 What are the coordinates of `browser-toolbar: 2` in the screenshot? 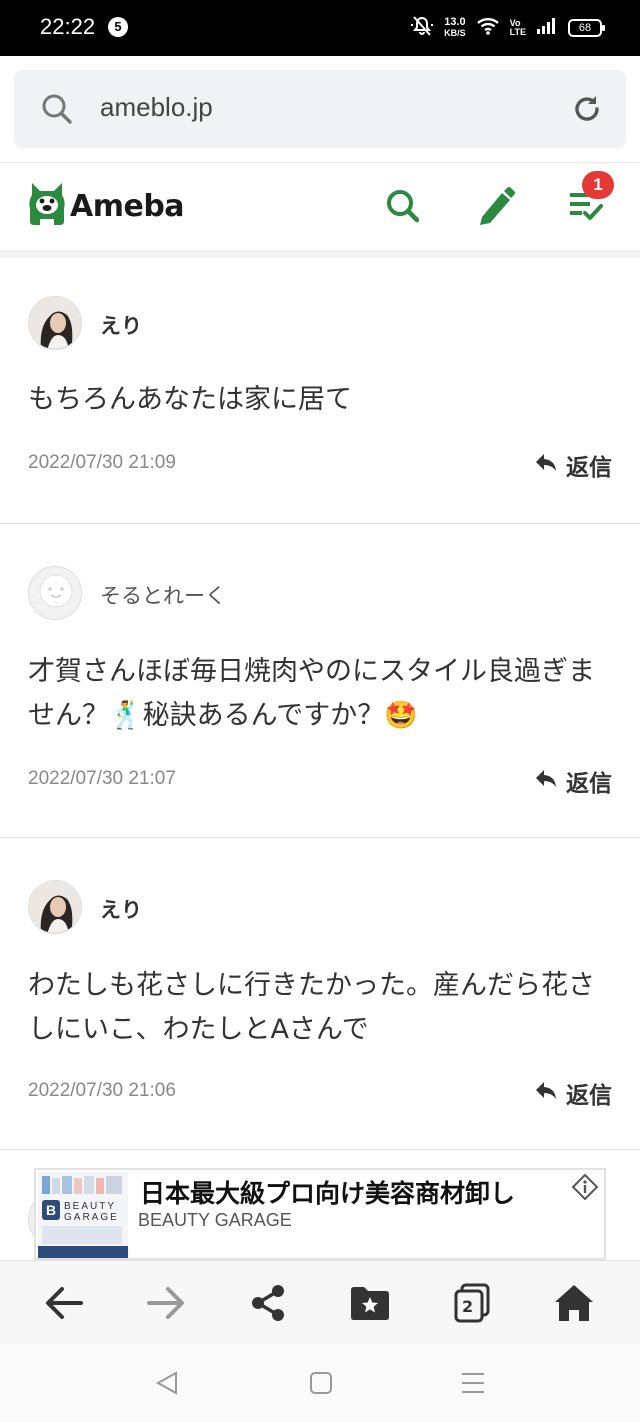 It's located at (320, 1302).